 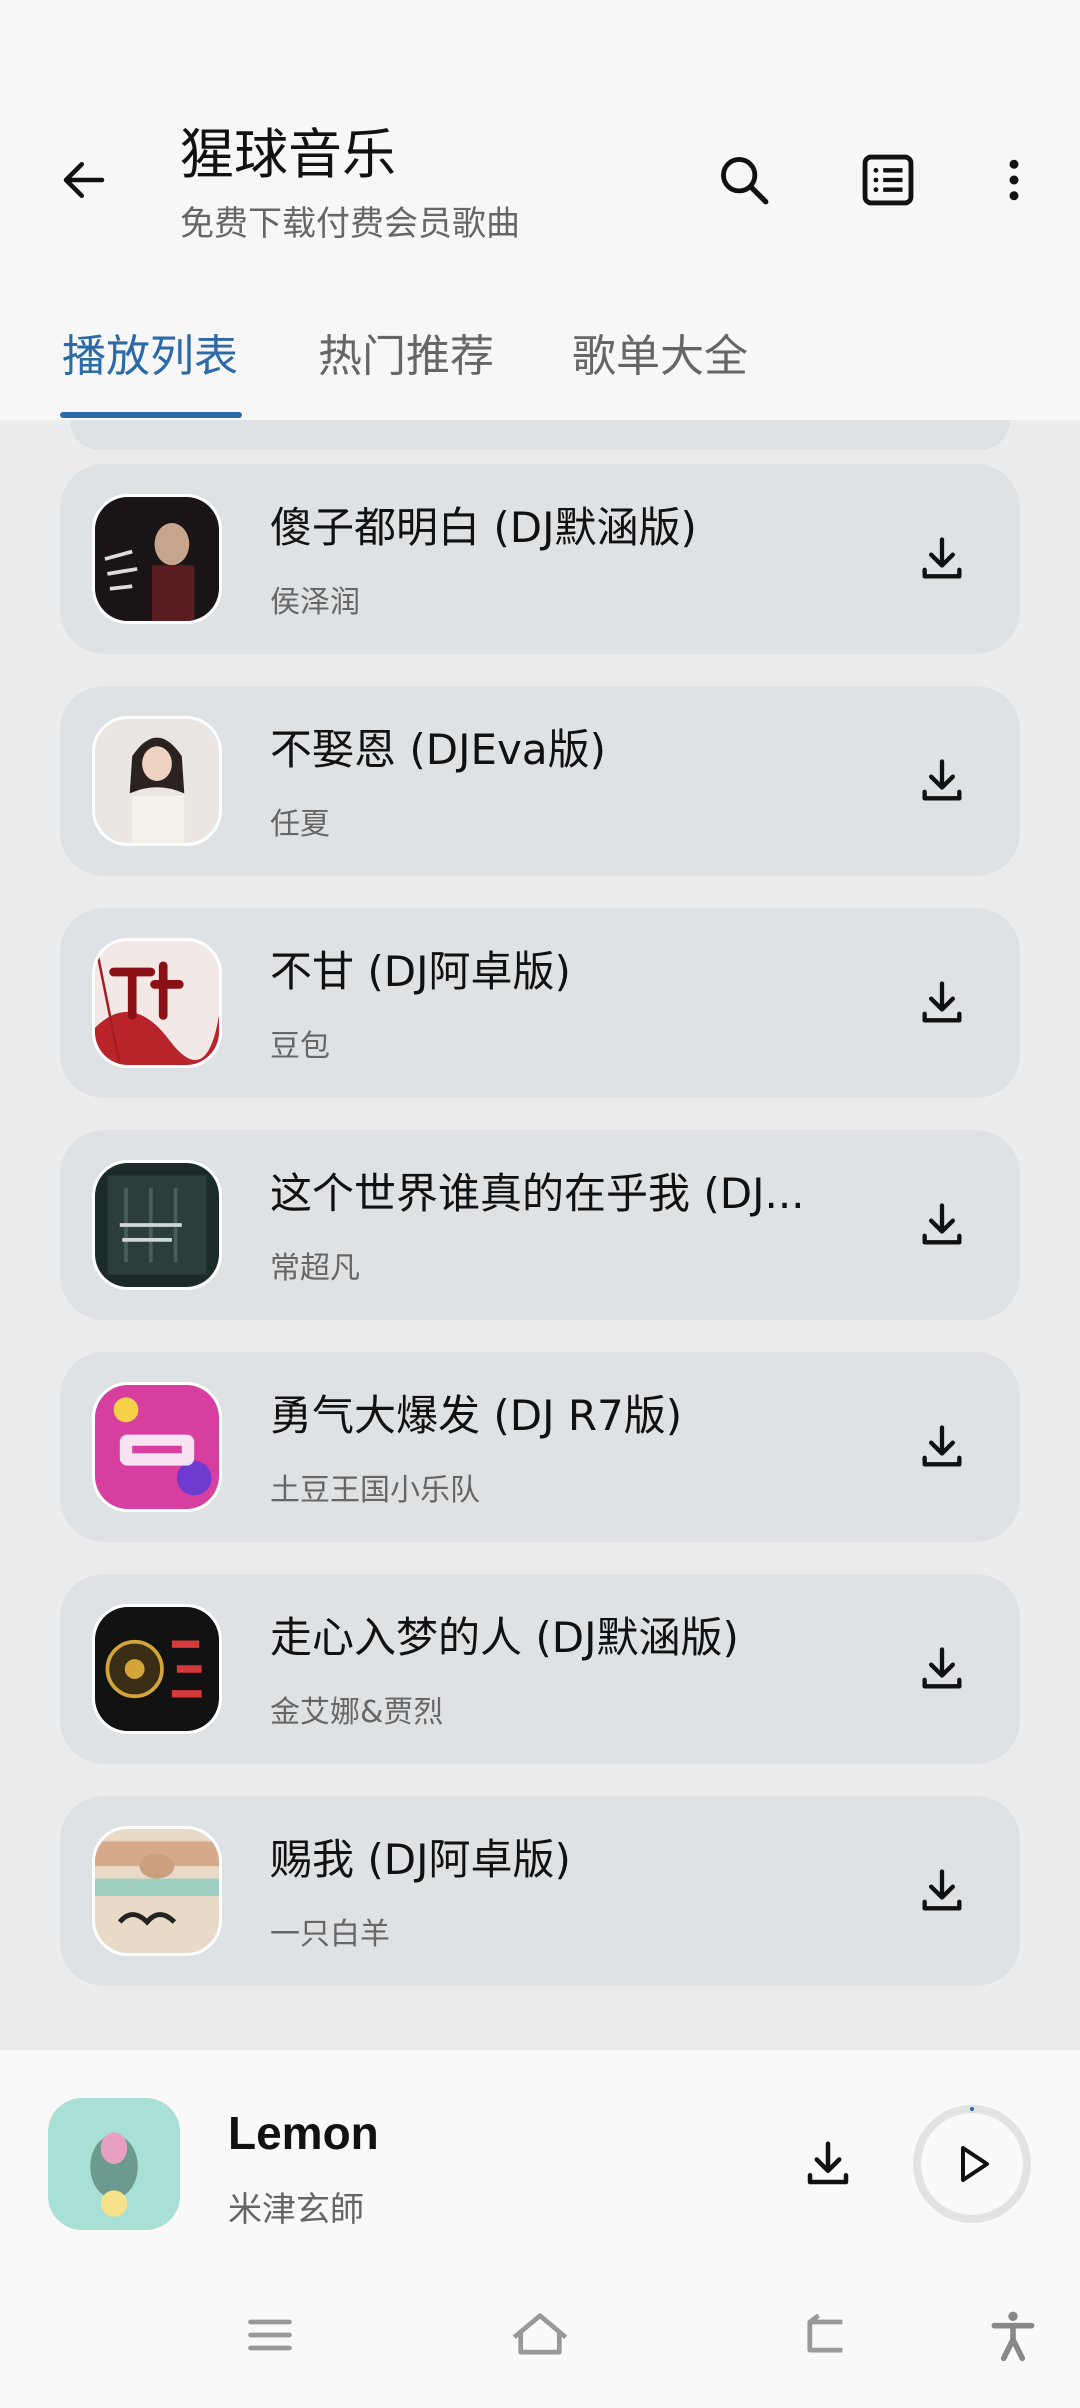 I want to click on more-button, so click(x=1014, y=180).